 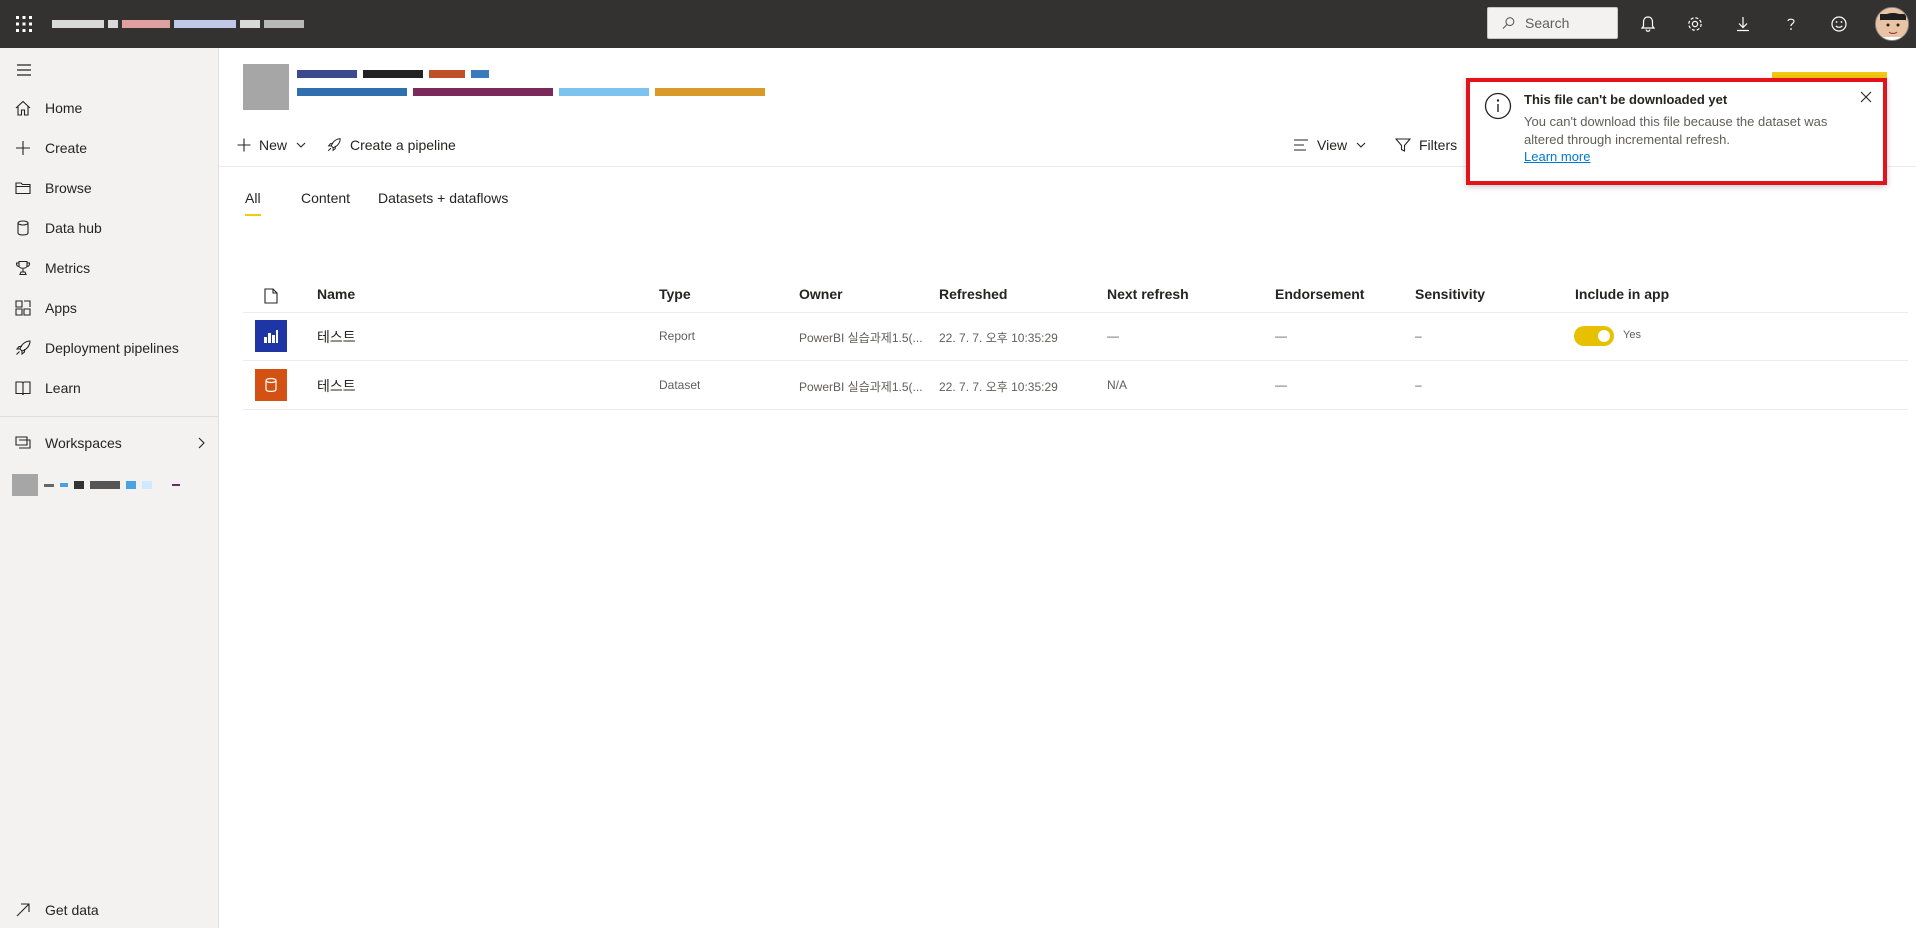 What do you see at coordinates (271, 336) in the screenshot?
I see `report-icon` at bounding box center [271, 336].